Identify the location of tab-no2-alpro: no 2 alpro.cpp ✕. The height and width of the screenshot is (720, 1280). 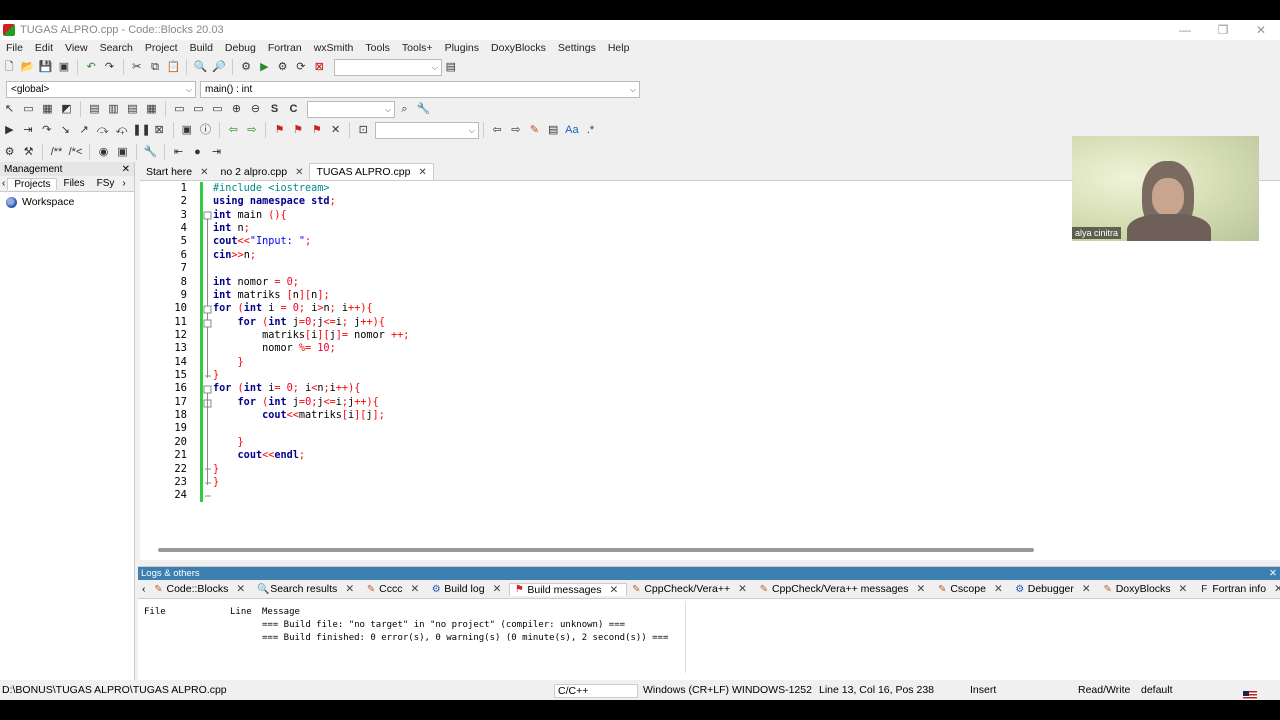
(262, 172).